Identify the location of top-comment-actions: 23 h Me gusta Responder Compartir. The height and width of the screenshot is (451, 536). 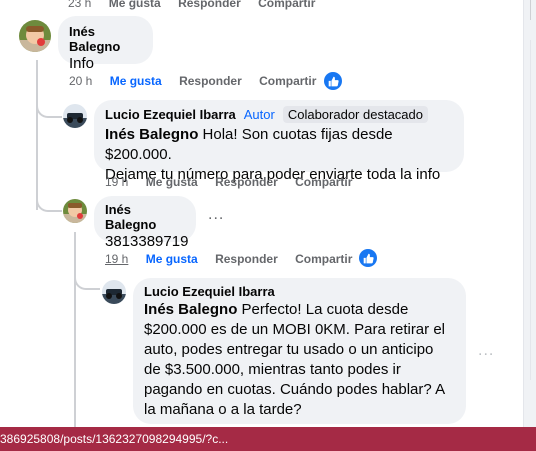
(198, 5).